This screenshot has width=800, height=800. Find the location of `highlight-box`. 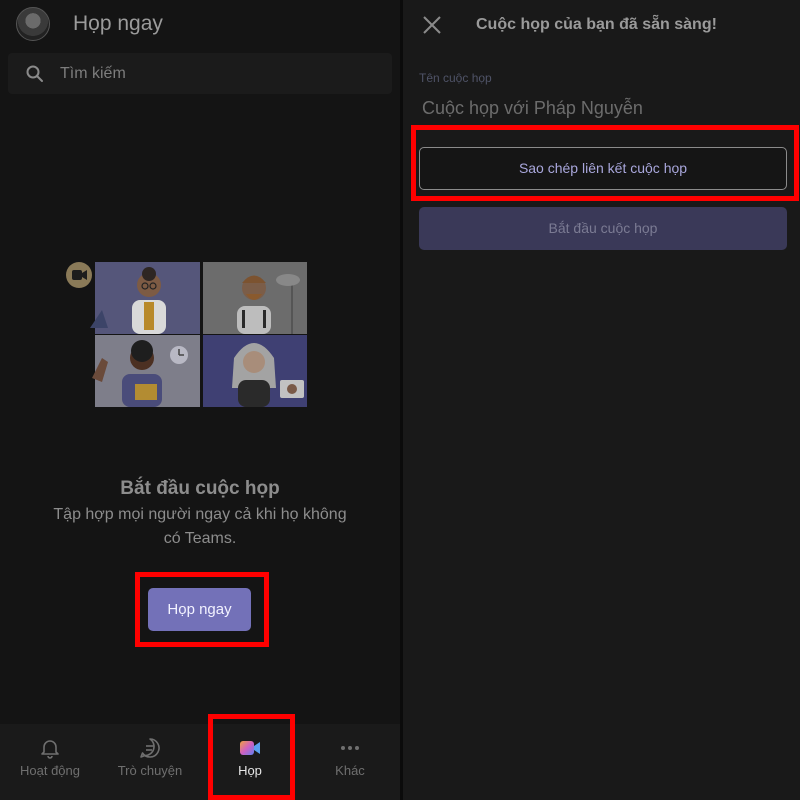

highlight-box is located at coordinates (251, 757).